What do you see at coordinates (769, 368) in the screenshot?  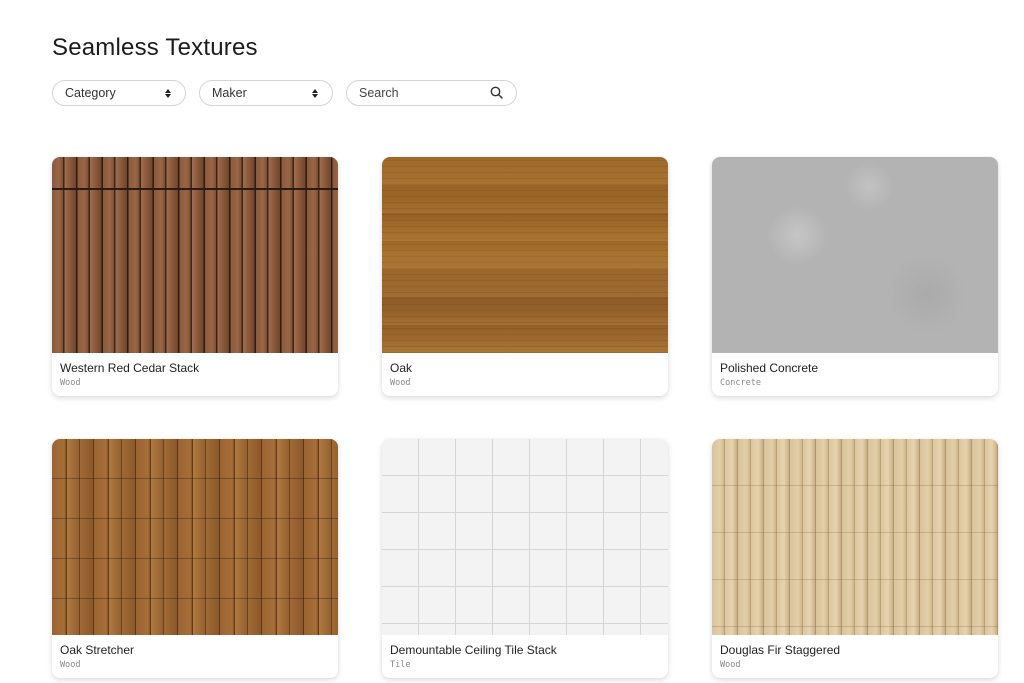 I see `texture-name: Polished Concrete` at bounding box center [769, 368].